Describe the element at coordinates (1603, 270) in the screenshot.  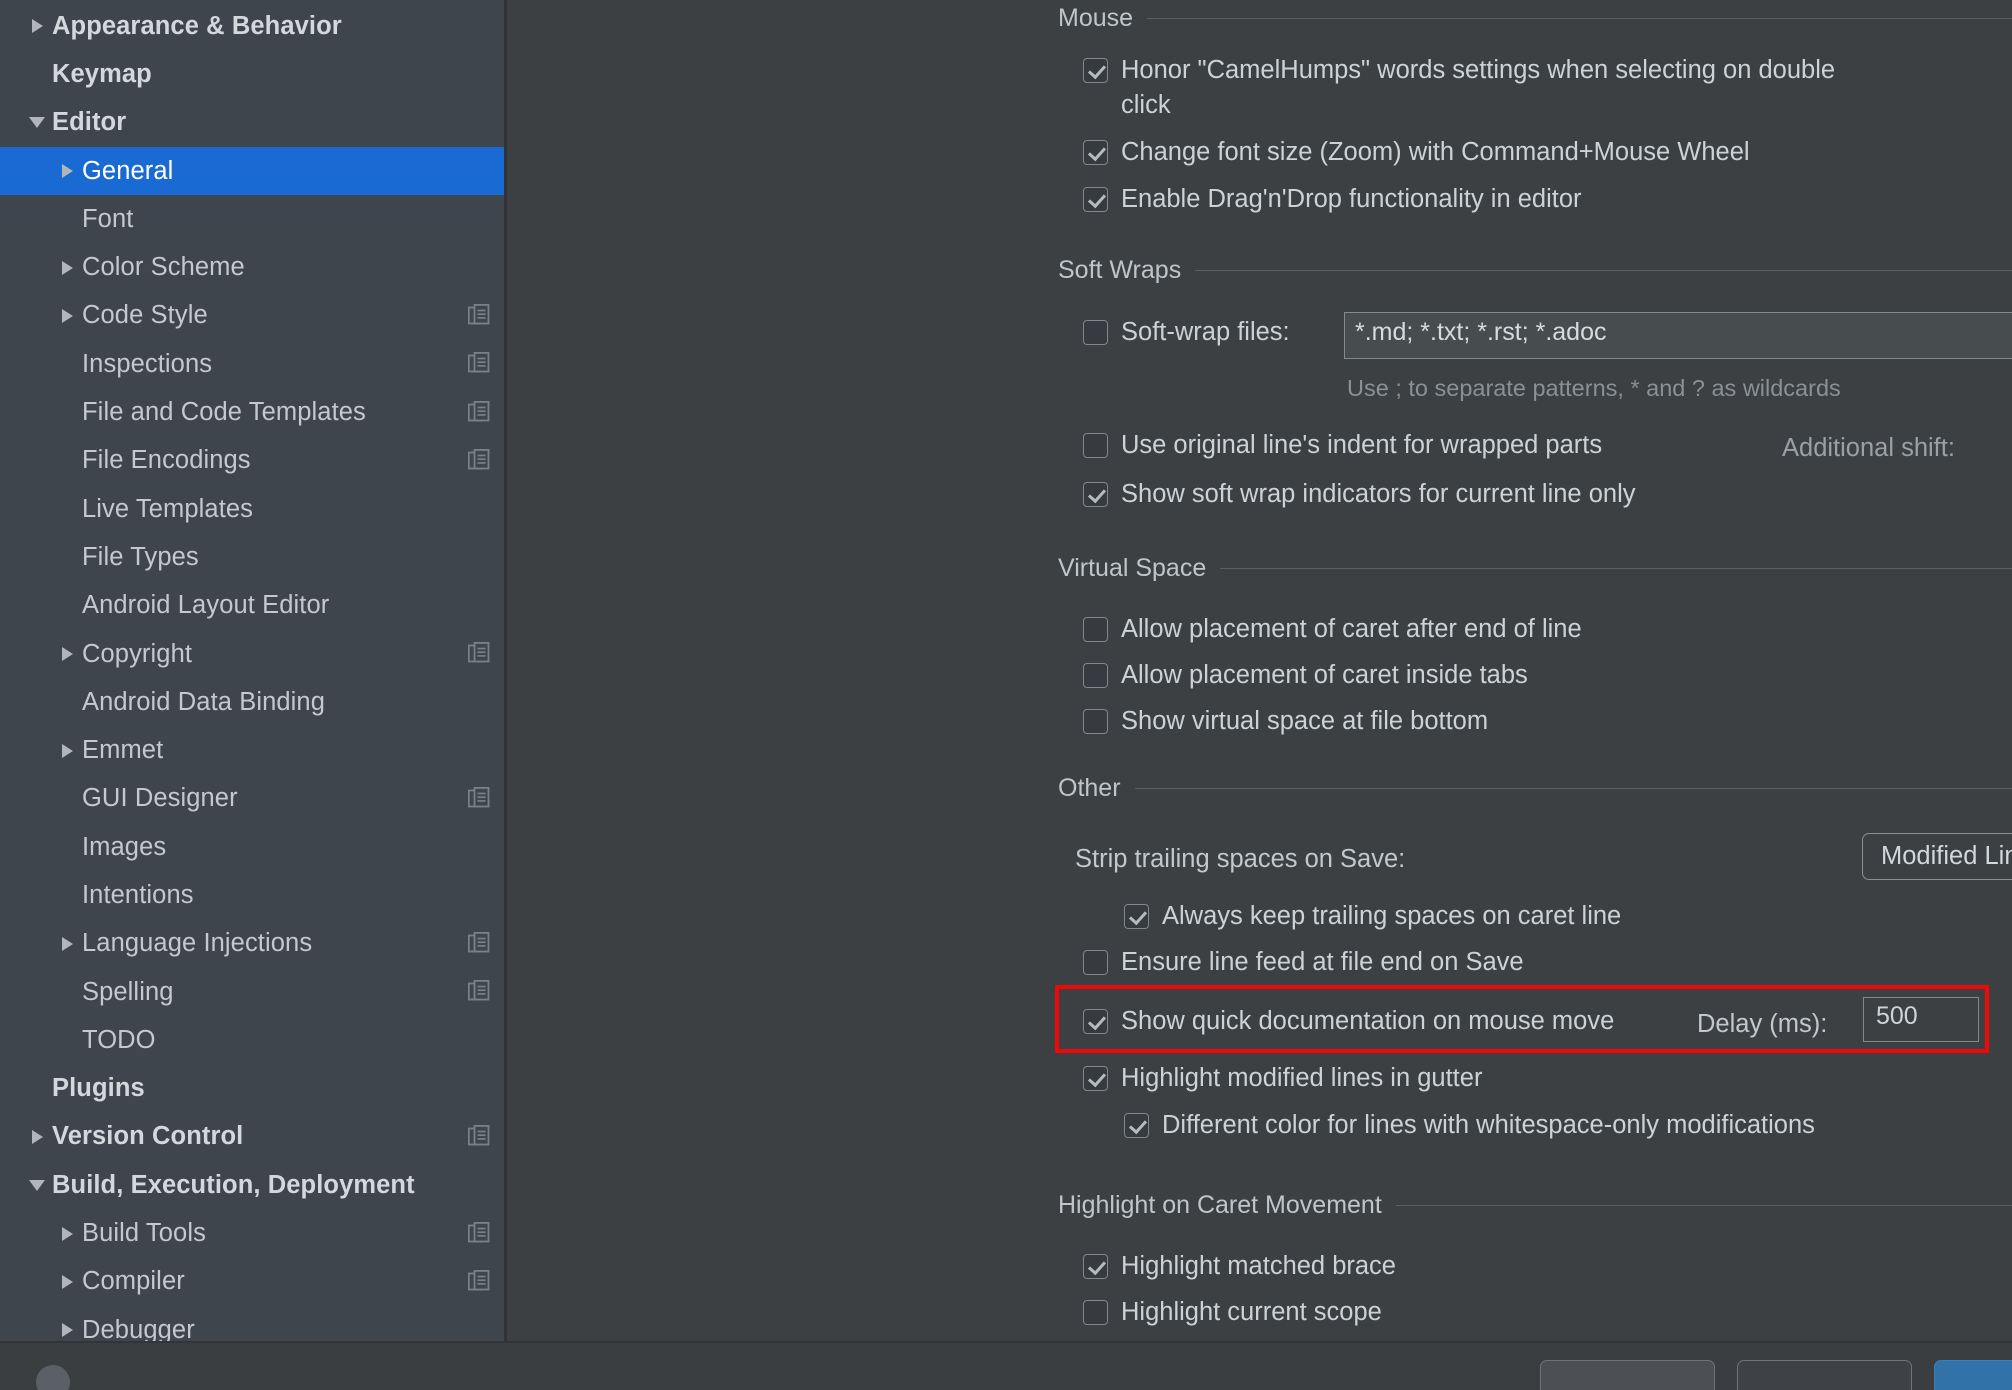
I see `section-rule` at that location.